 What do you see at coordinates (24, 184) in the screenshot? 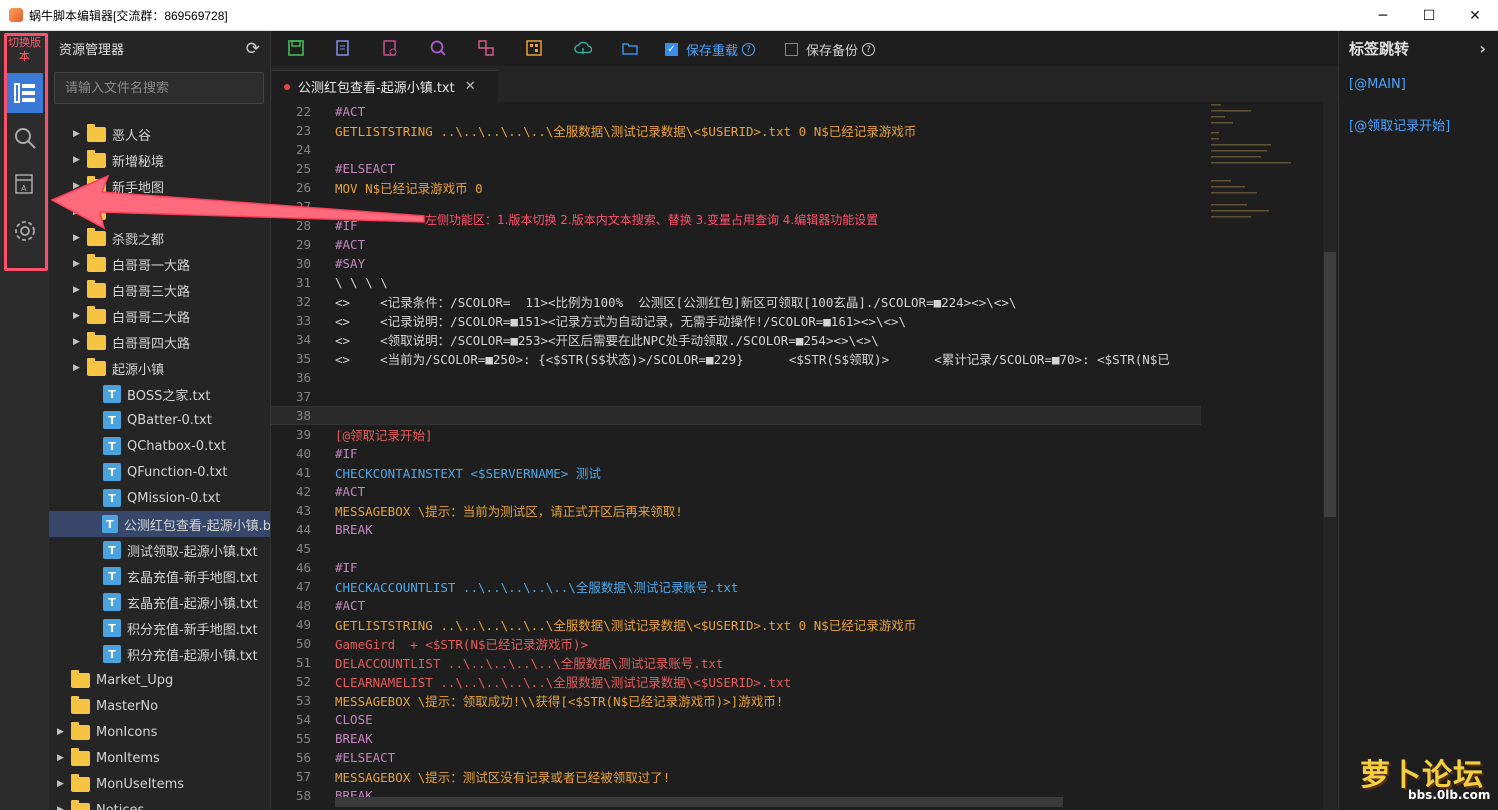
I see `variable-icon: A` at bounding box center [24, 184].